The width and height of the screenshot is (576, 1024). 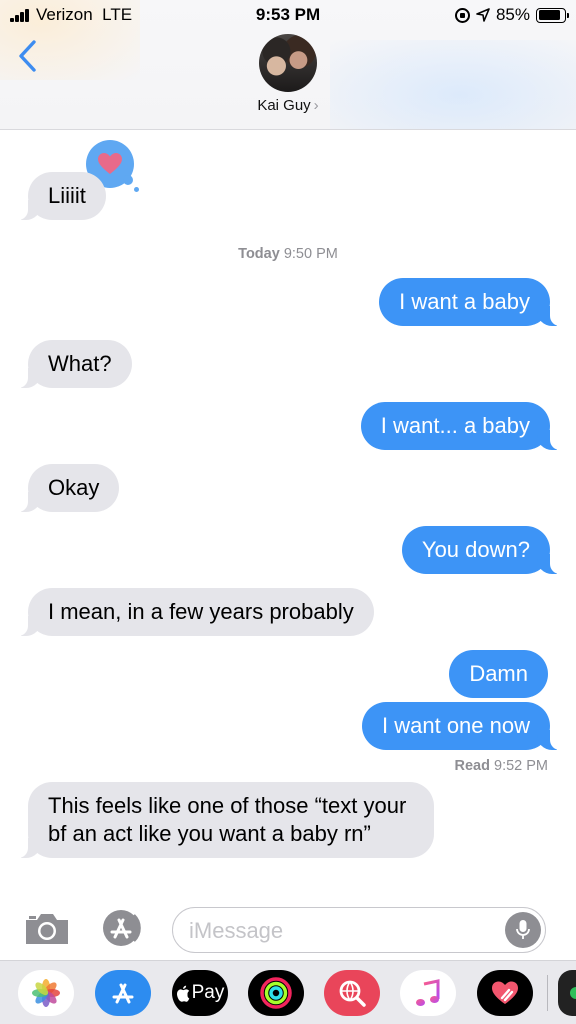 I want to click on chevron-right-icon: ›, so click(x=316, y=105).